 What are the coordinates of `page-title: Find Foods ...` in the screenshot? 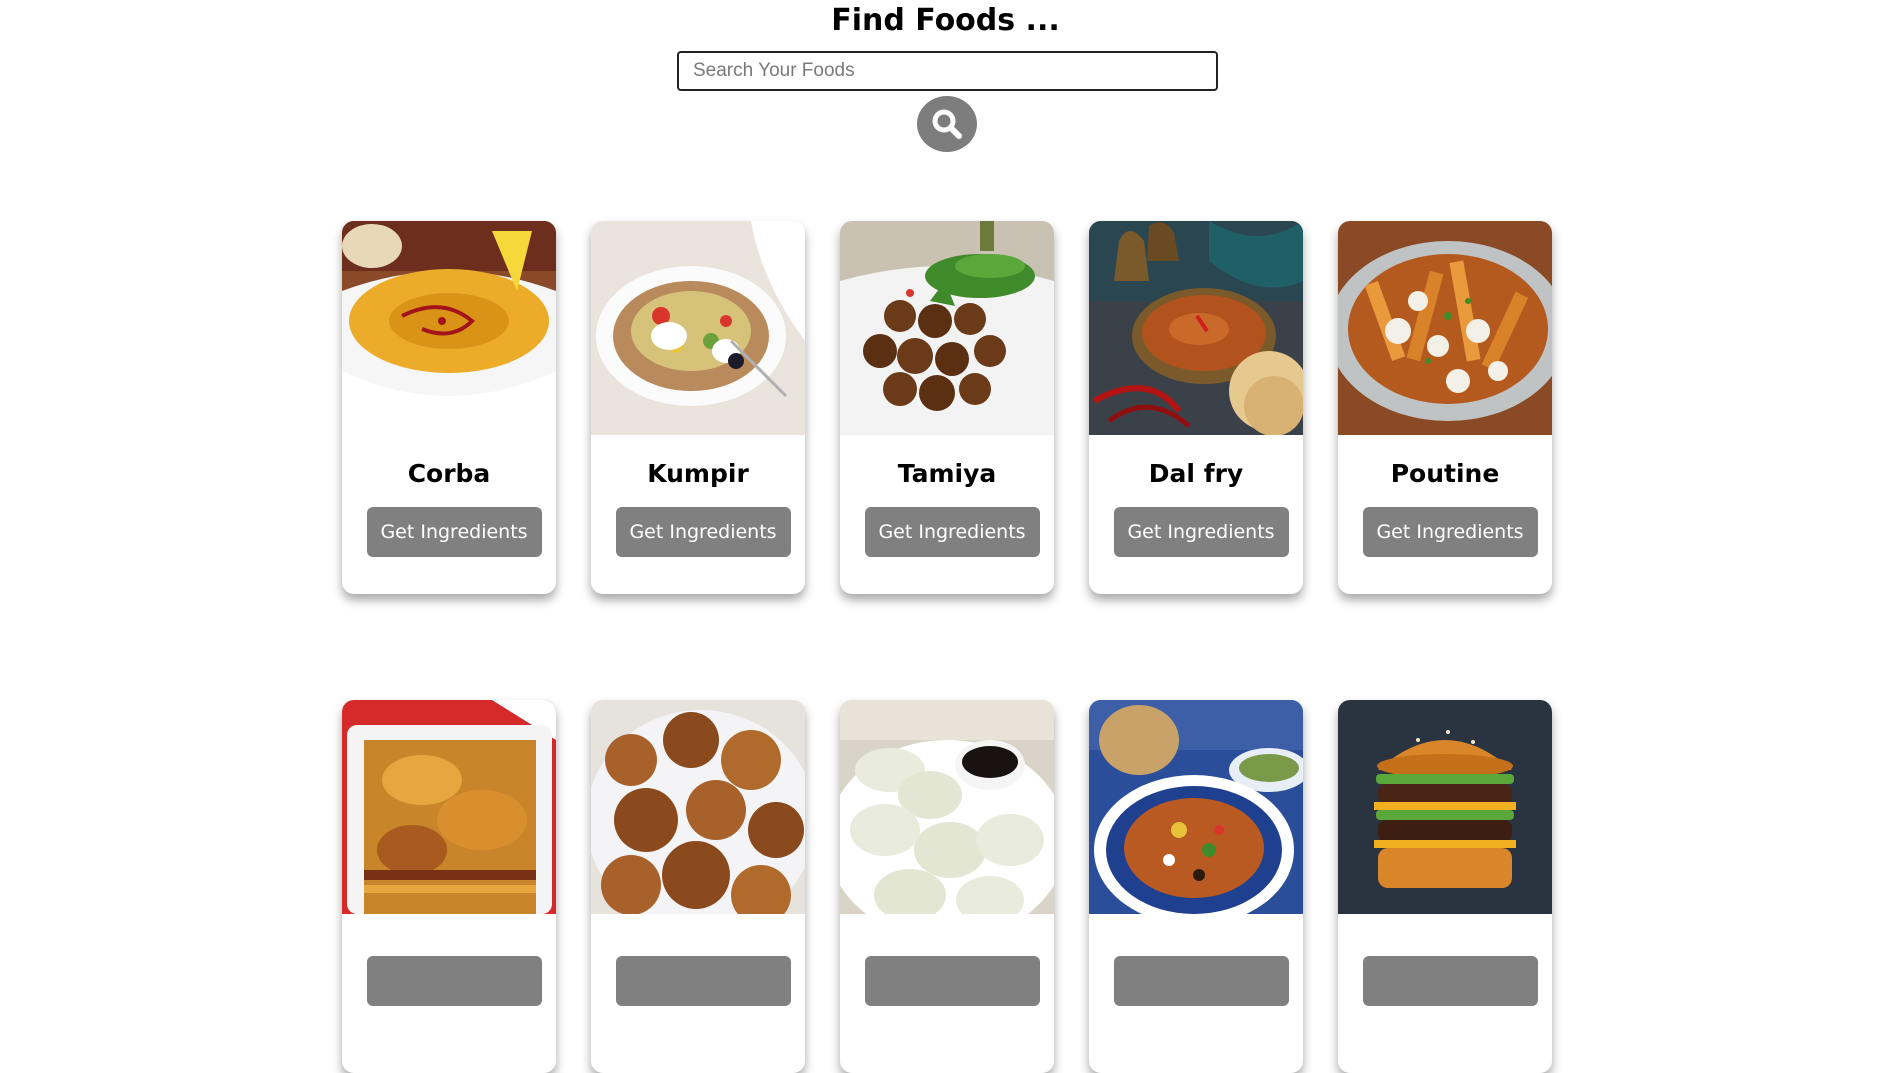 It's located at (945, 20).